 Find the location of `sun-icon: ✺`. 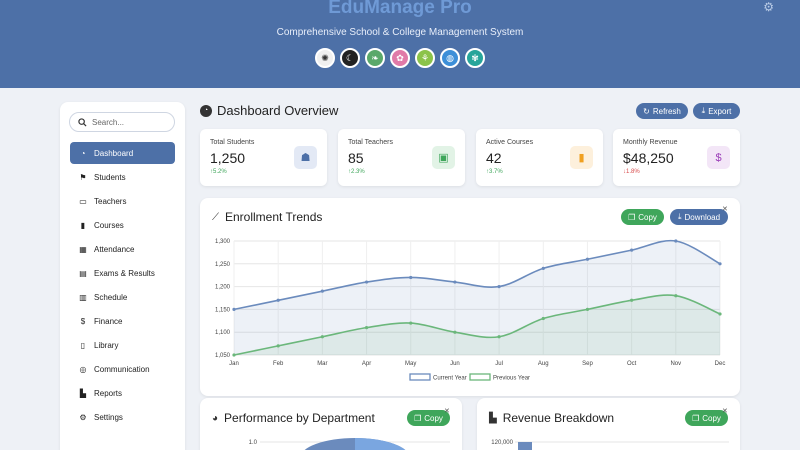

sun-icon: ✺ is located at coordinates (325, 58).